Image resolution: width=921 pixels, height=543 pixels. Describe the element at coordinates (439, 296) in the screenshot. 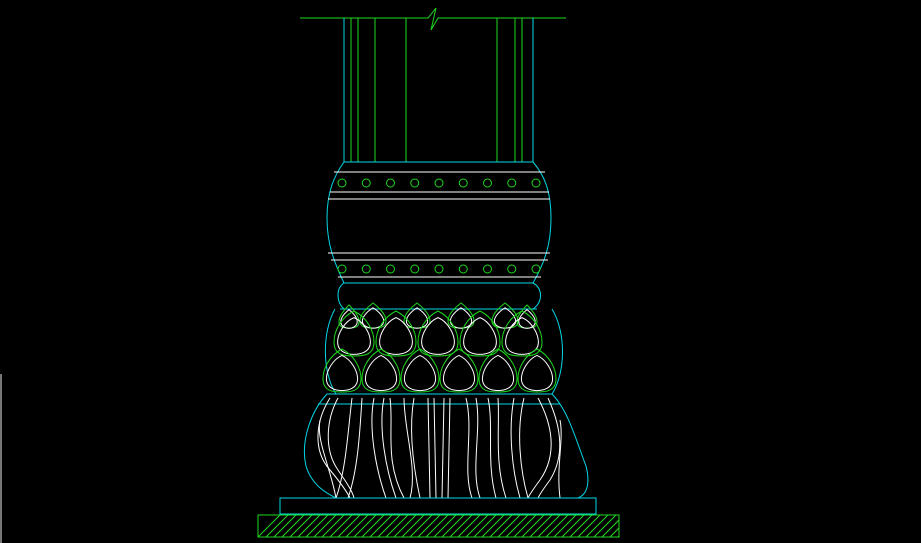

I see `neck-ring` at that location.